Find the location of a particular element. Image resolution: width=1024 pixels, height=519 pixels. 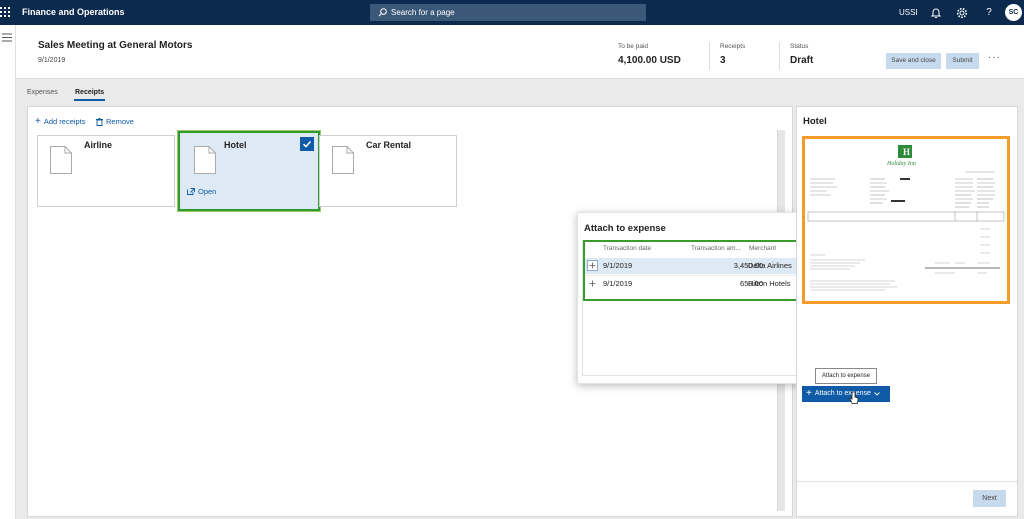

to-be-paid-value: 4,100.00 USD is located at coordinates (649, 60).